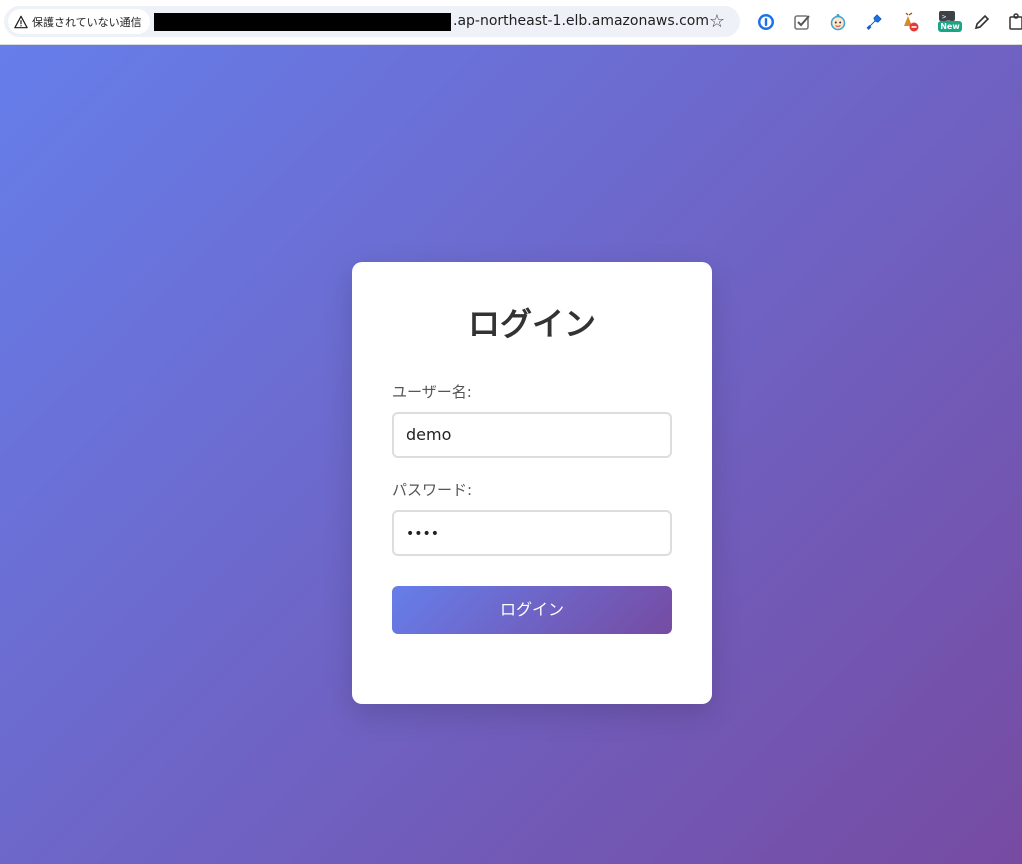  I want to click on blocked-extension-icon, so click(910, 22).